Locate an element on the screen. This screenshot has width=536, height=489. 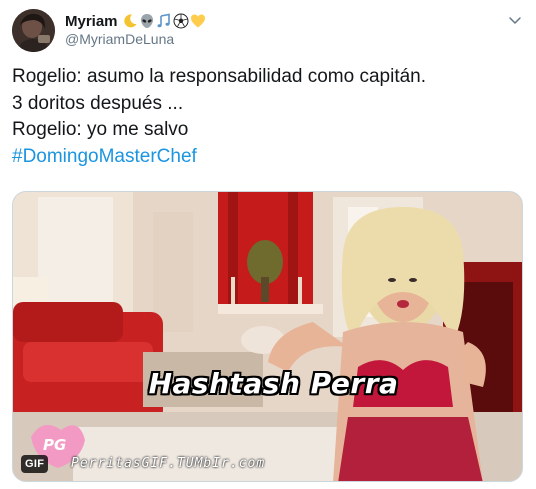
name-emojis is located at coordinates (164, 21).